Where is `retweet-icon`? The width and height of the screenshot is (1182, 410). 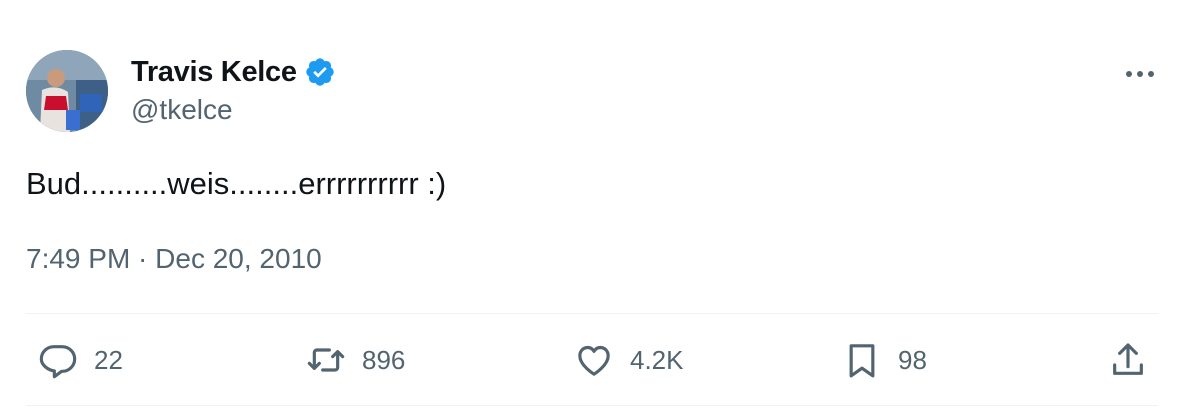 retweet-icon is located at coordinates (326, 360).